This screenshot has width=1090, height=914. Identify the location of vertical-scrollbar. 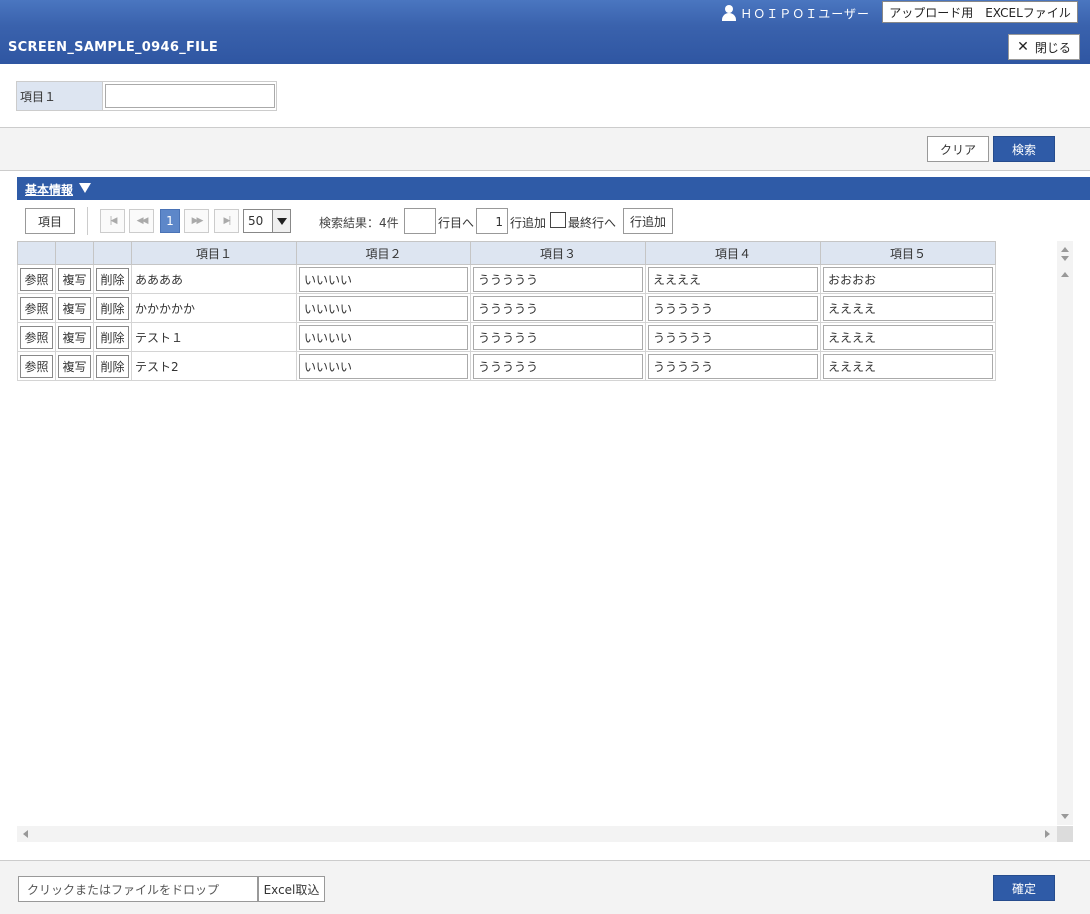
(1065, 533).